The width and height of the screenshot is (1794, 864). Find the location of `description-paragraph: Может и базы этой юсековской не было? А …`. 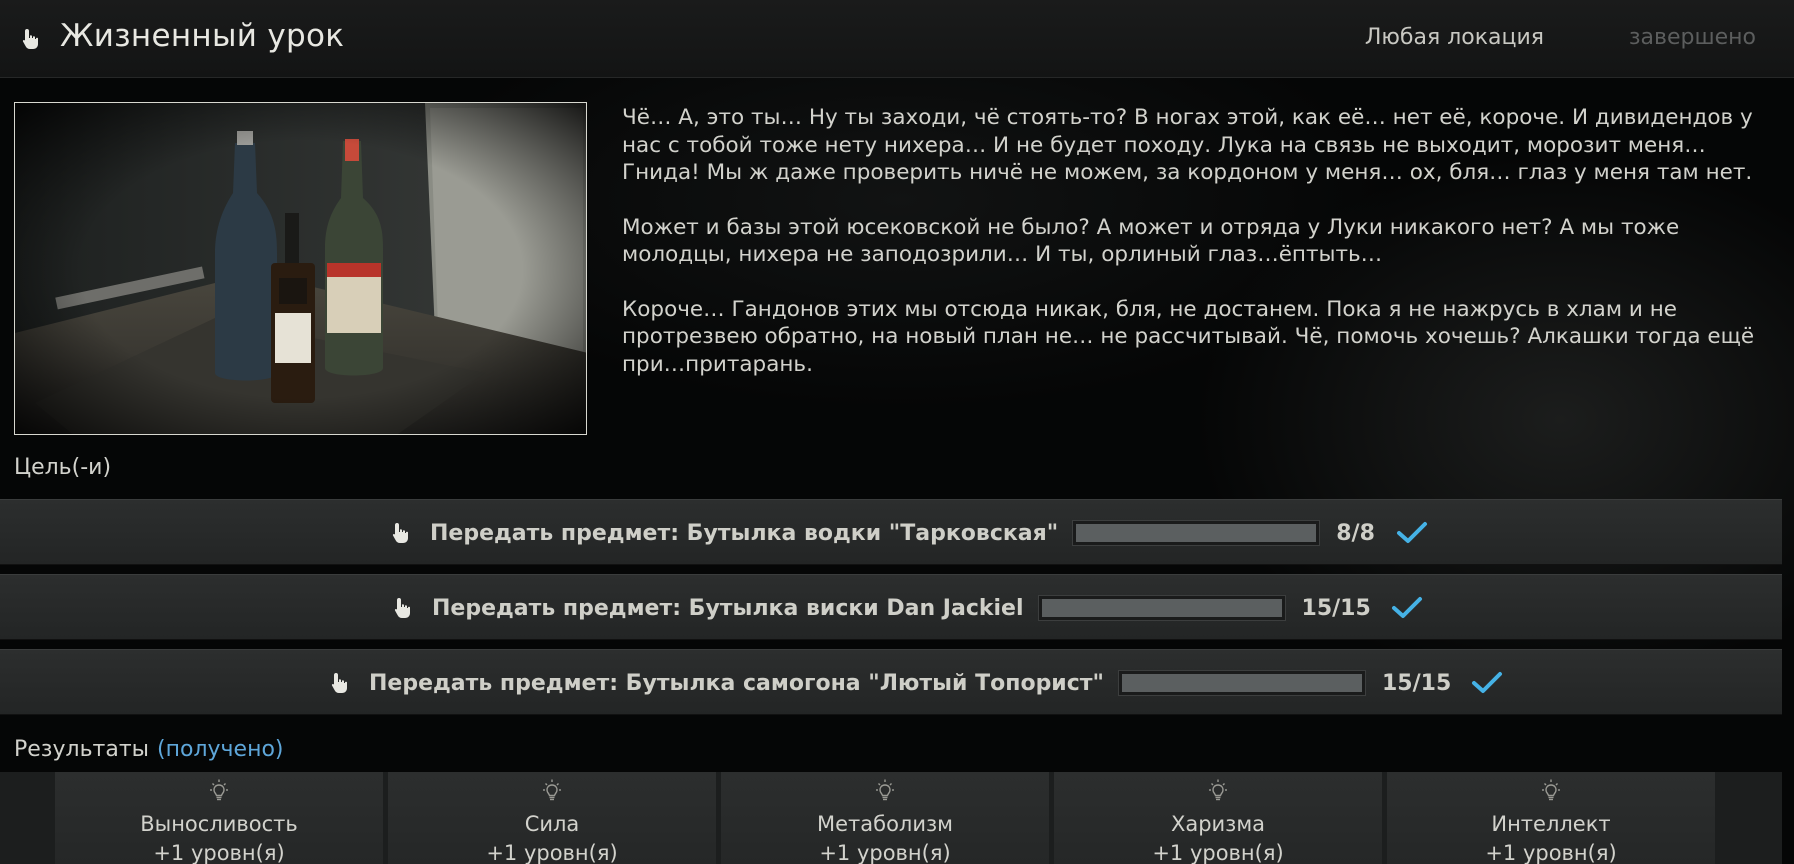

description-paragraph: Может и базы этой юсековской не было? А … is located at coordinates (1151, 241).